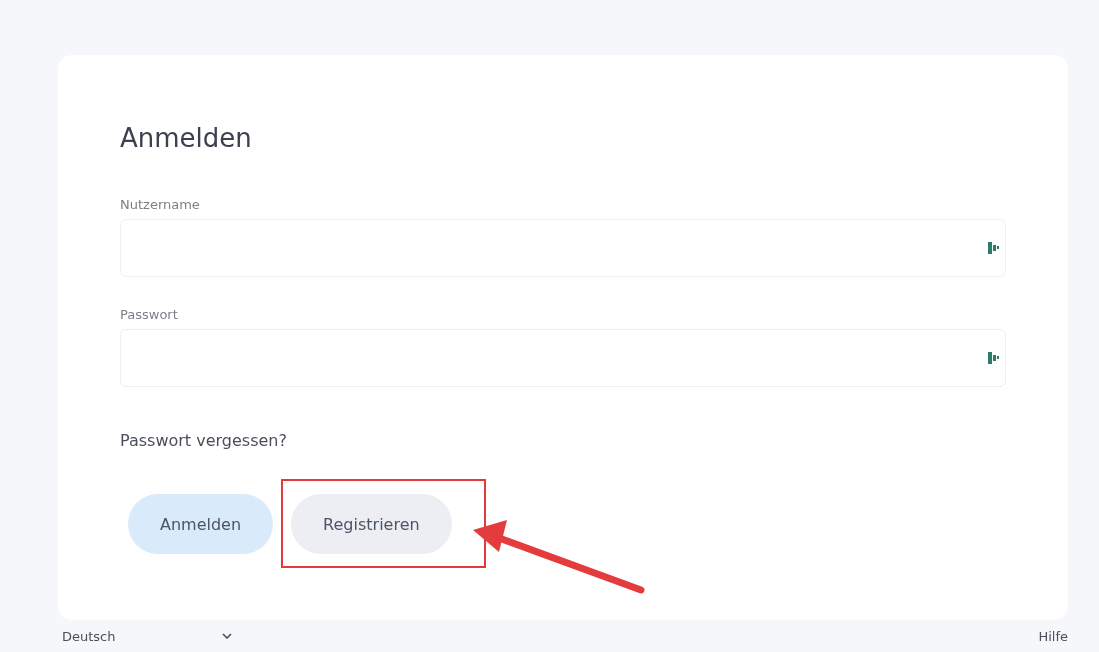 This screenshot has width=1099, height=652. I want to click on forgot-password-link: Passwort vergessen?, so click(203, 440).